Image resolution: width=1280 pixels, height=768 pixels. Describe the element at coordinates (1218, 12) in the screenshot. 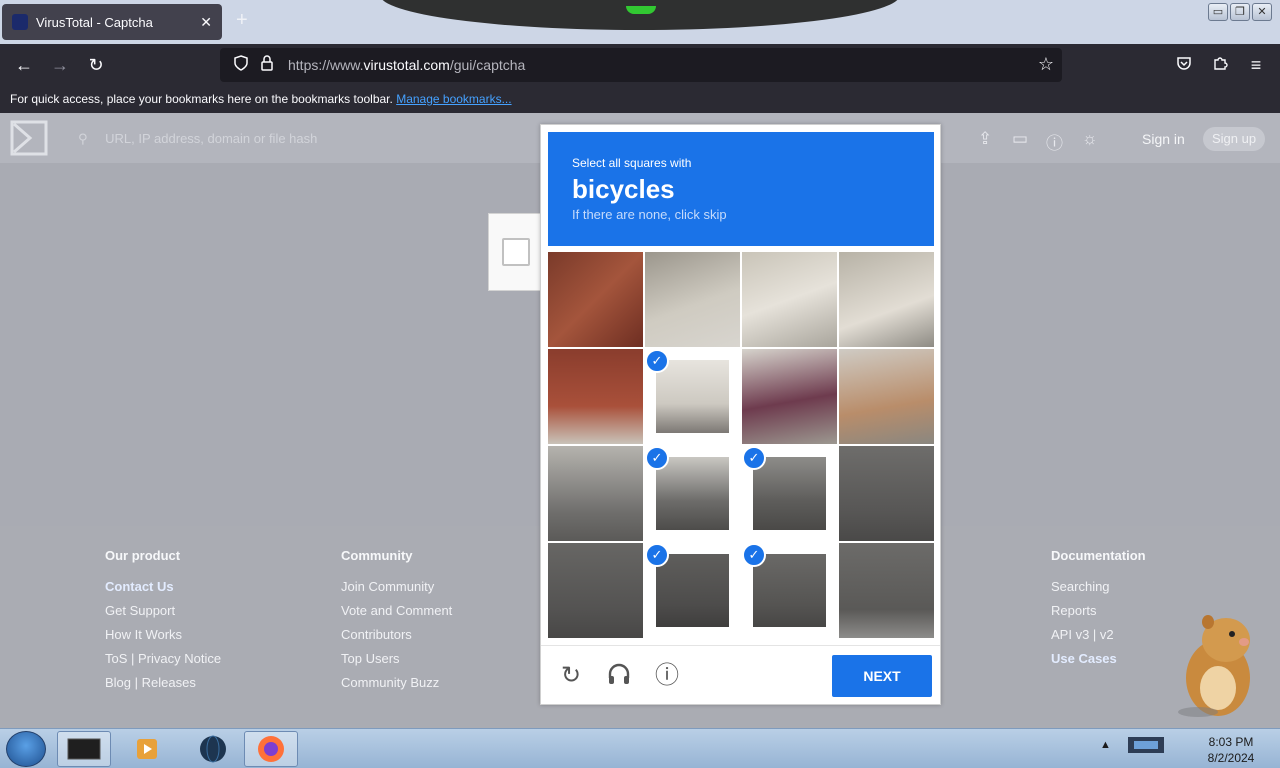

I see `minimize-button: ▭` at that location.